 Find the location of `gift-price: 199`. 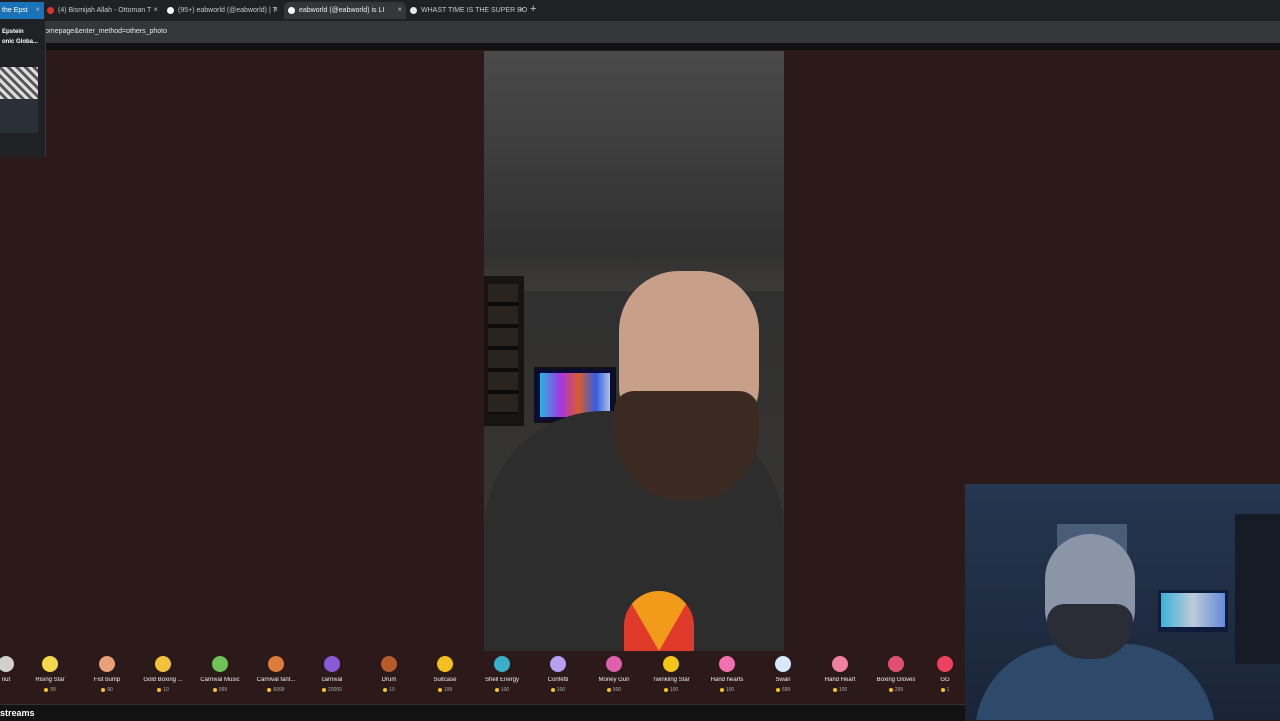

gift-price: 199 is located at coordinates (445, 690).